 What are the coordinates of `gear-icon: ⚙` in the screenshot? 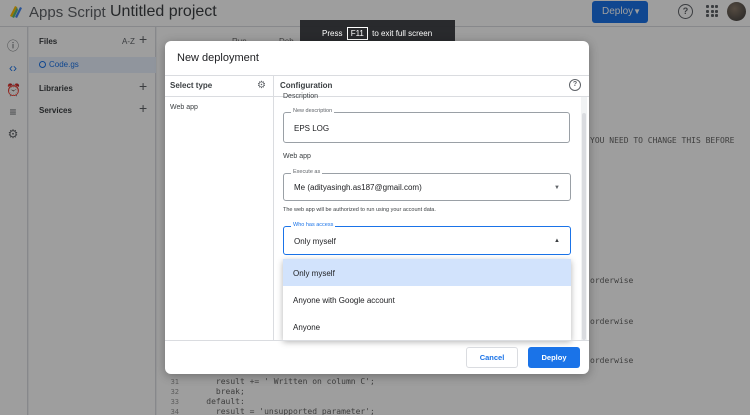 It's located at (261, 85).